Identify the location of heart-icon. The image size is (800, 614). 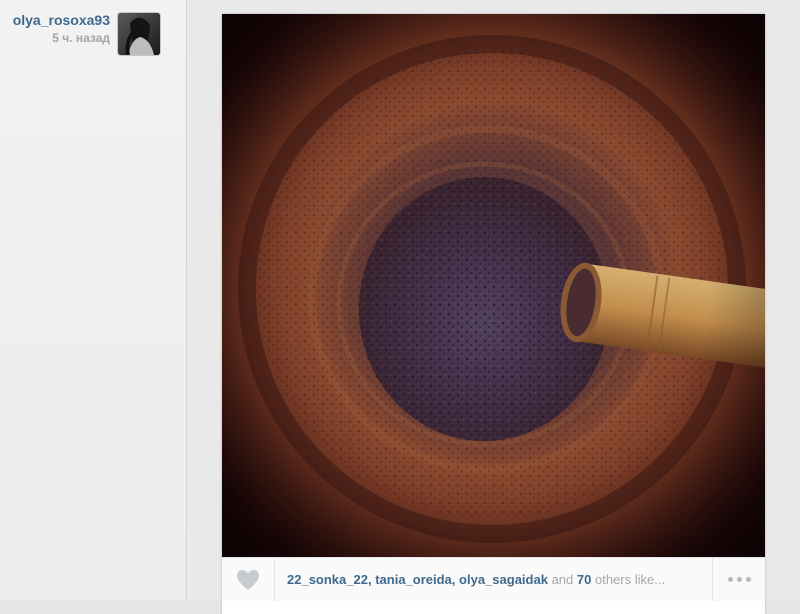
(248, 579).